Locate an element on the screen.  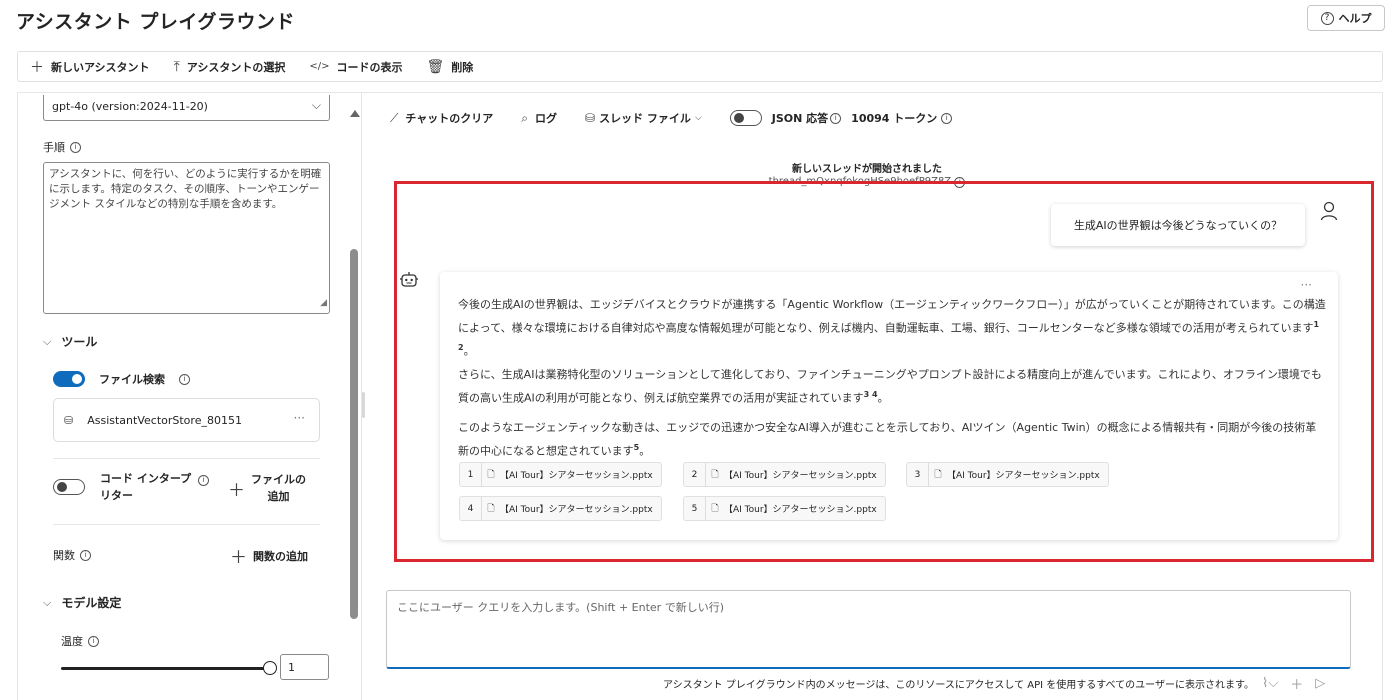
temperature-input: 1 is located at coordinates (304, 667).